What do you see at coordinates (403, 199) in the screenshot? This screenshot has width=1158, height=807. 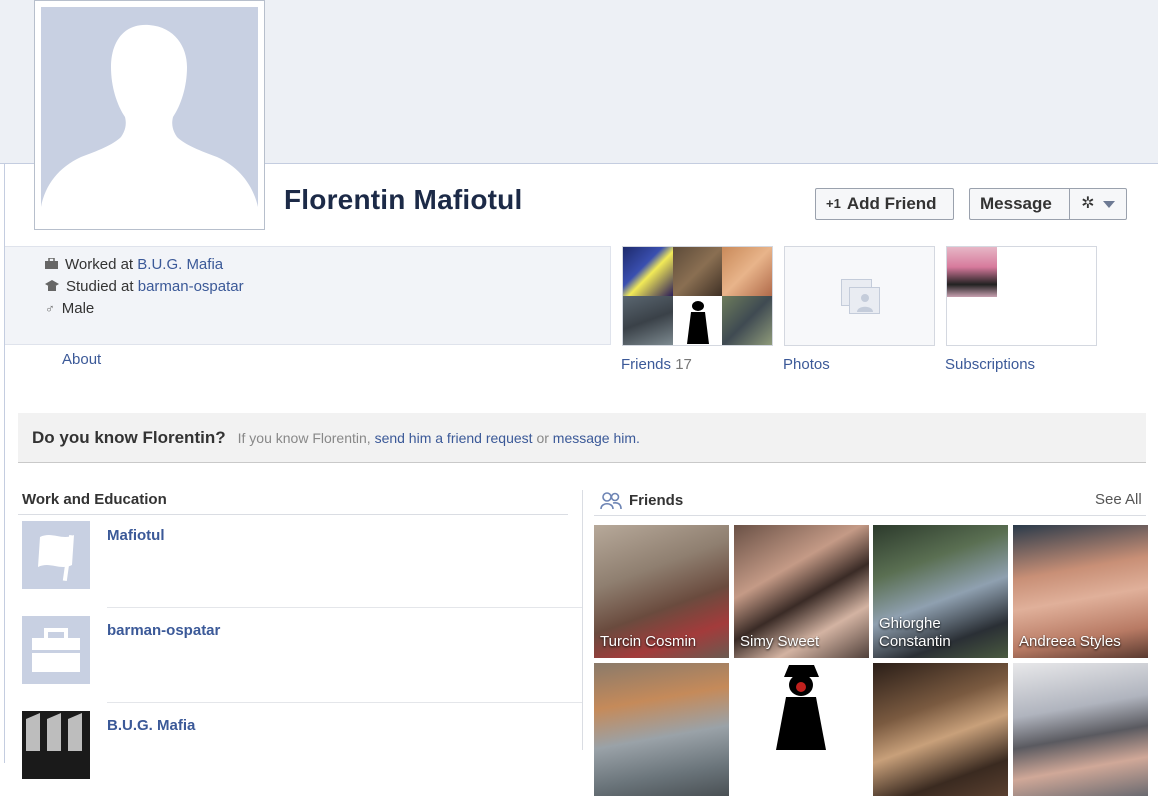 I see `profile-name: Florentin Mafiotul` at bounding box center [403, 199].